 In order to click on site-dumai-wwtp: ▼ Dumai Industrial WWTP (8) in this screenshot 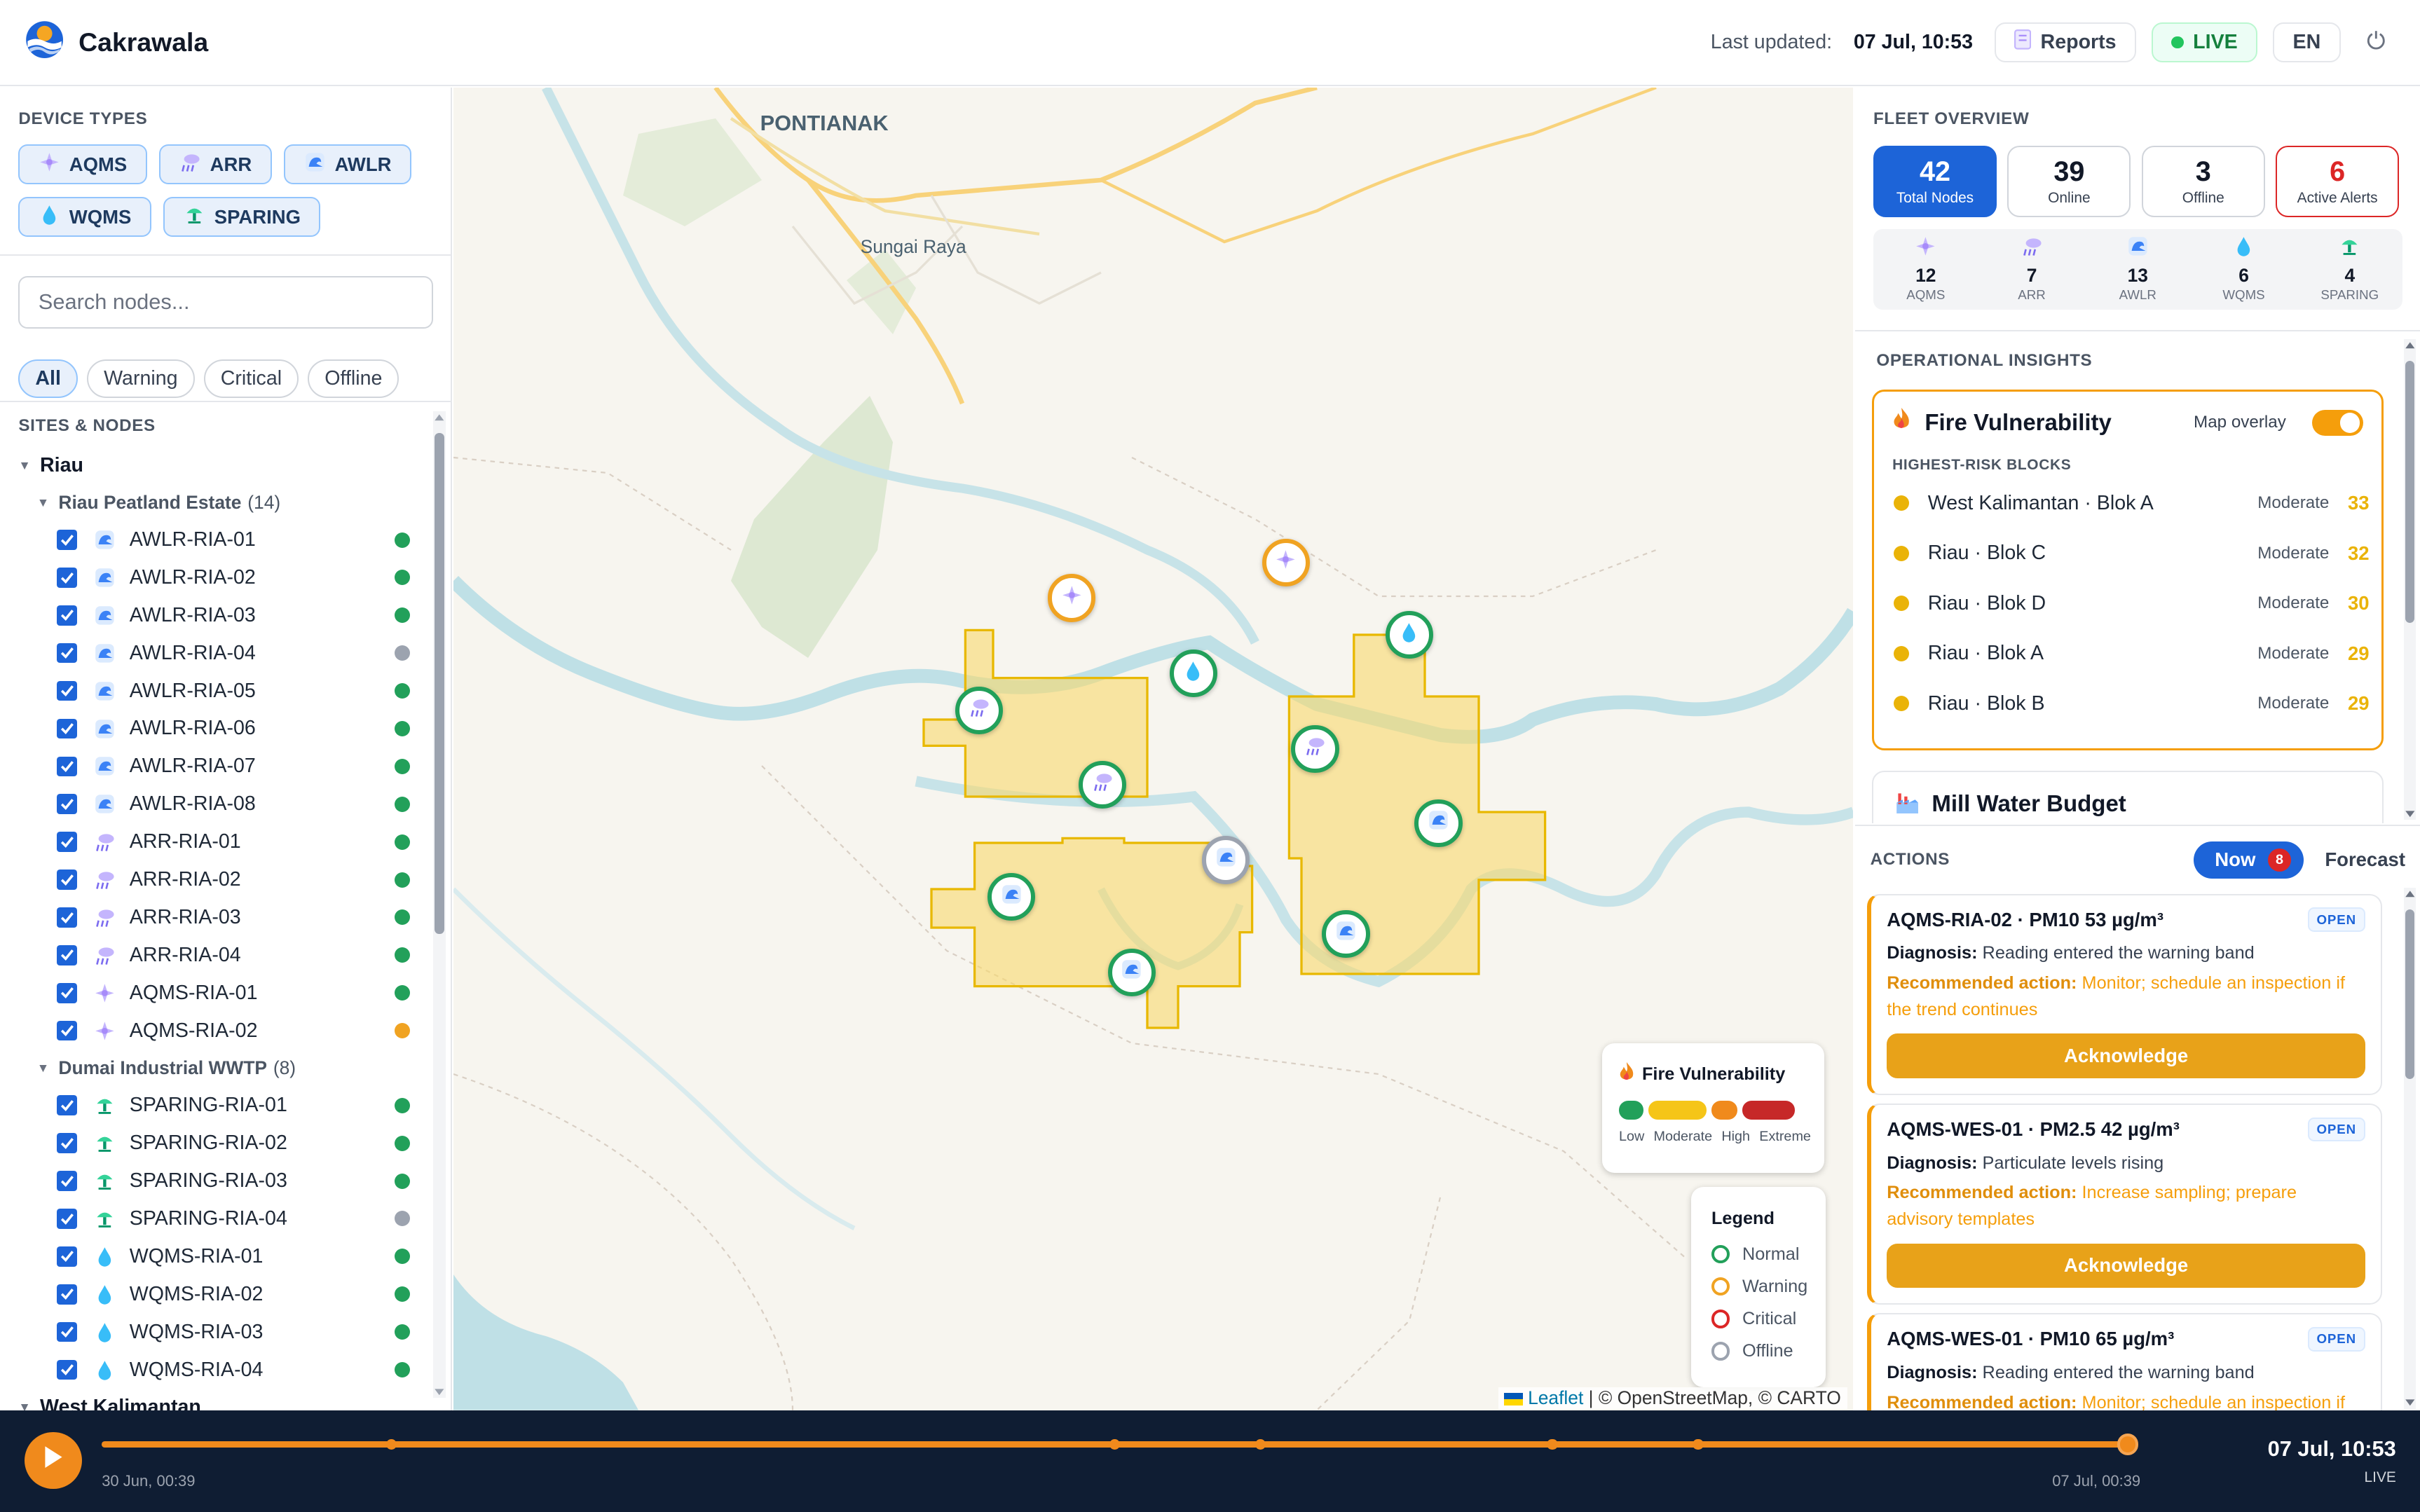, I will do `click(216, 1068)`.